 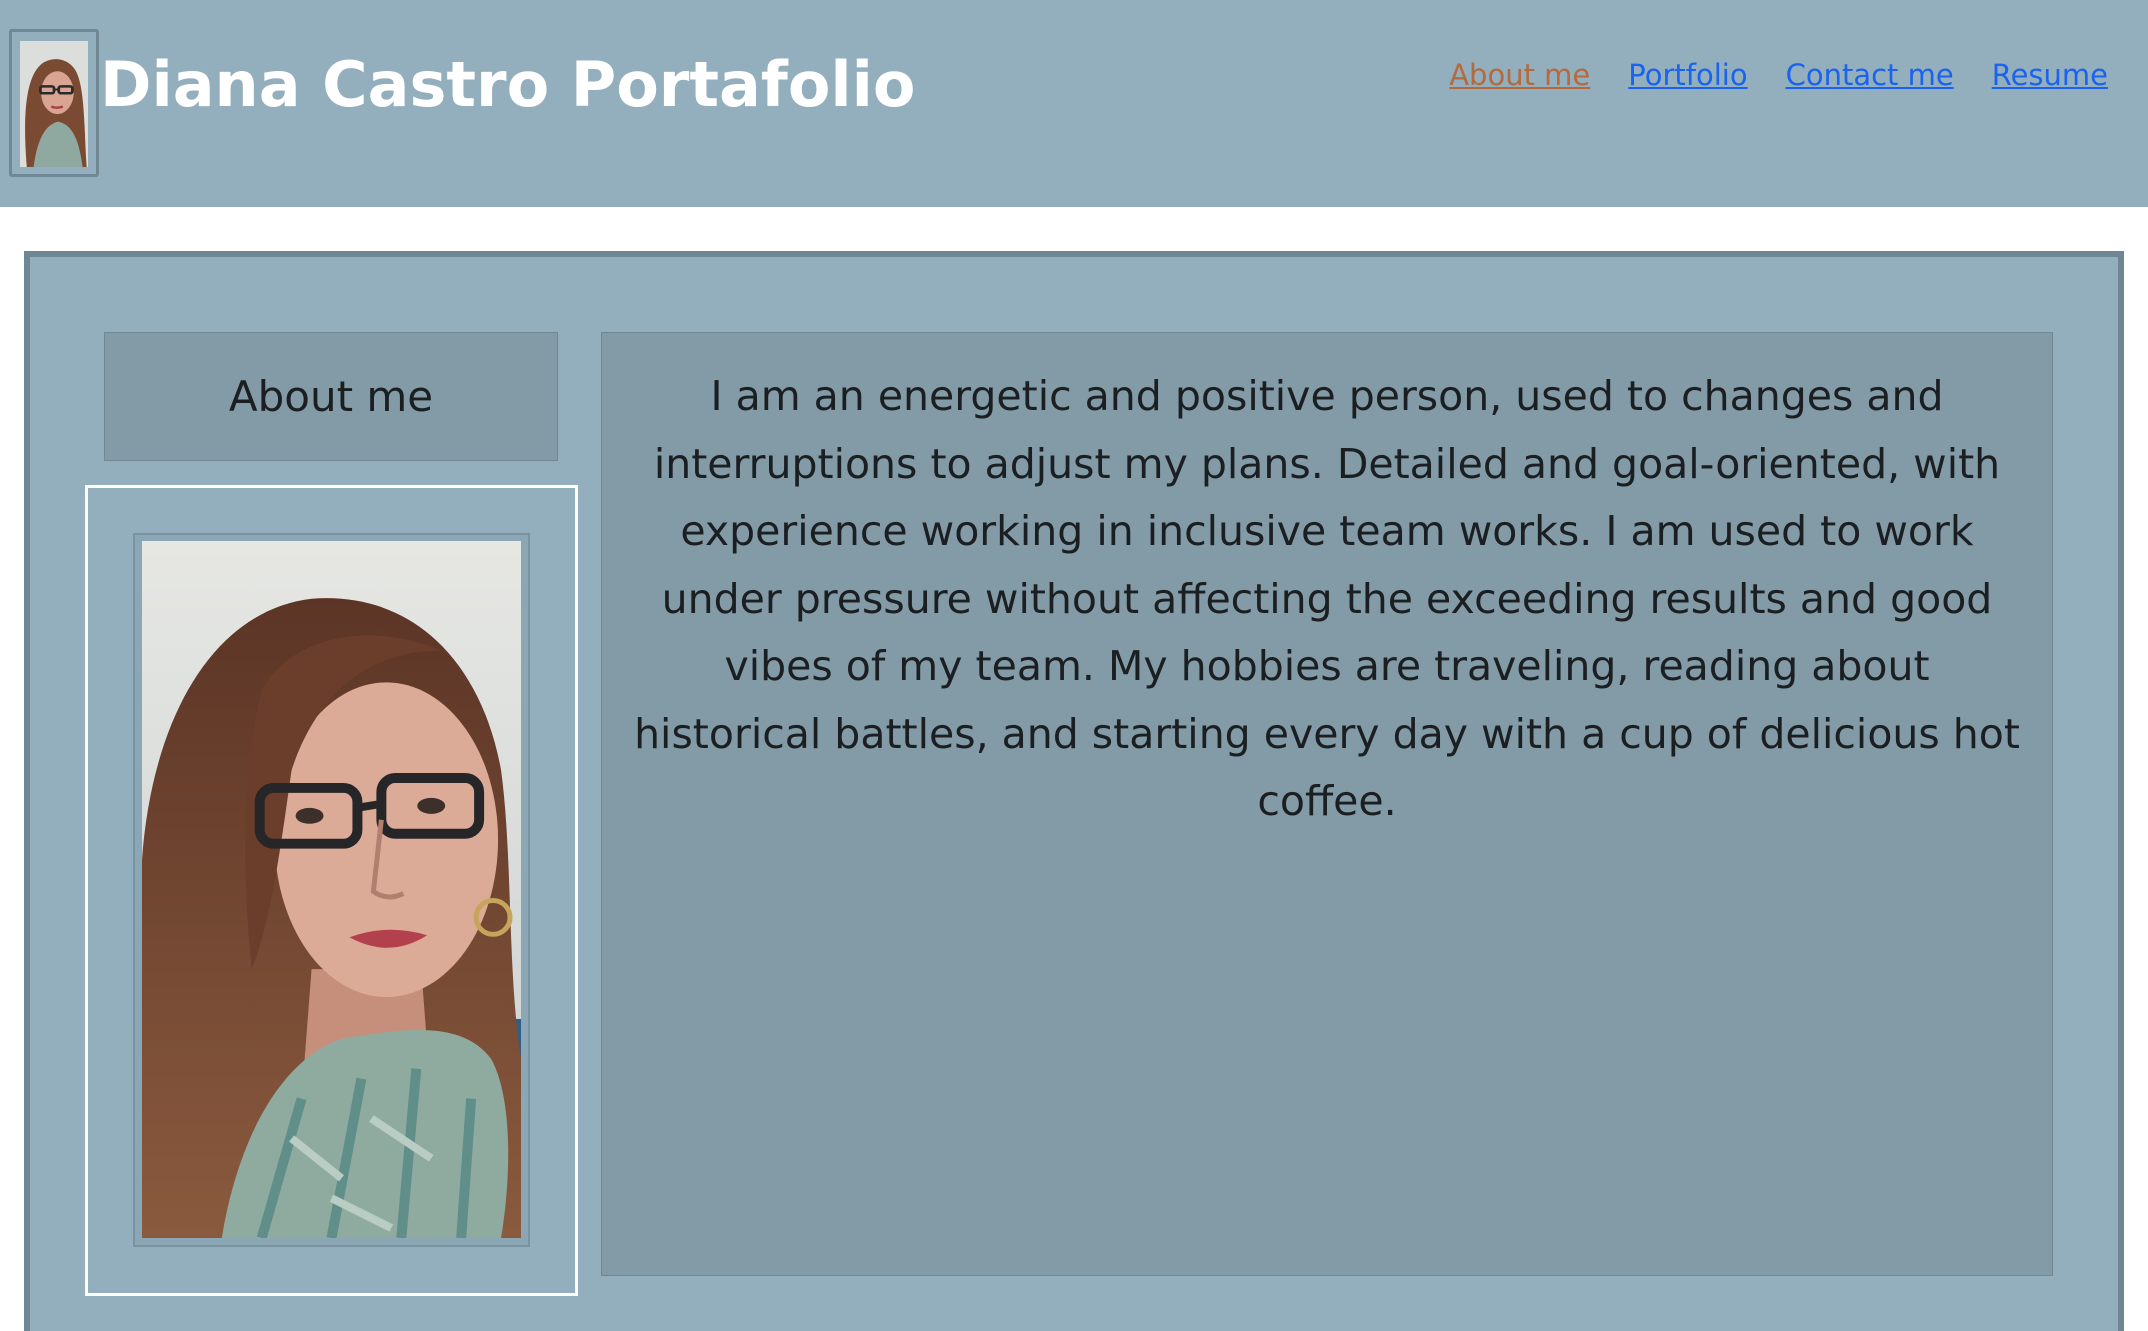 What do you see at coordinates (1870, 75) in the screenshot?
I see `nav-link-contact-me: Contact me` at bounding box center [1870, 75].